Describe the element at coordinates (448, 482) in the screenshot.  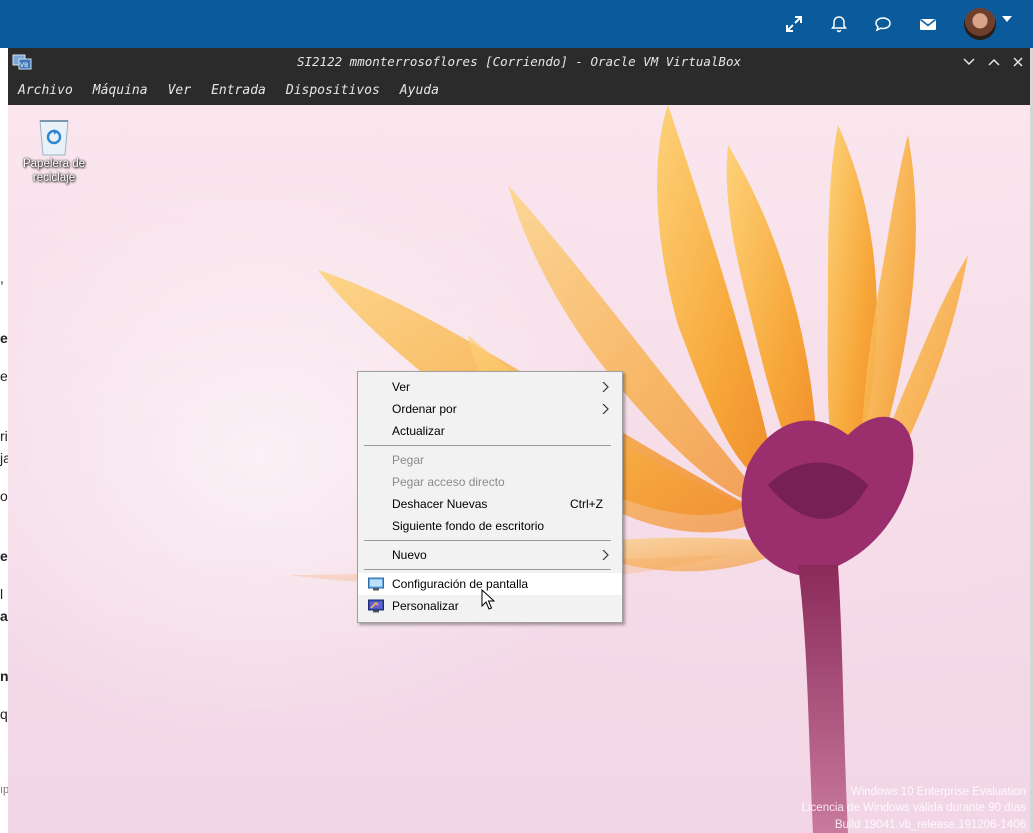
I see `menu-item-label: Pegar acceso directo` at that location.